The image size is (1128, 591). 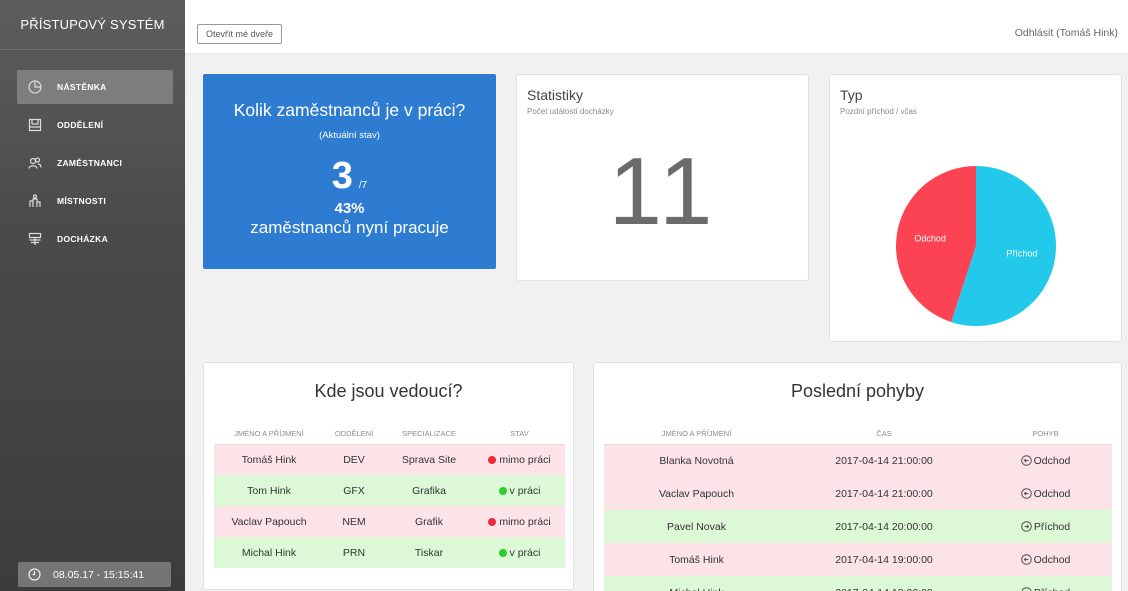 What do you see at coordinates (354, 521) in the screenshot?
I see `leader-dept: NEM` at bounding box center [354, 521].